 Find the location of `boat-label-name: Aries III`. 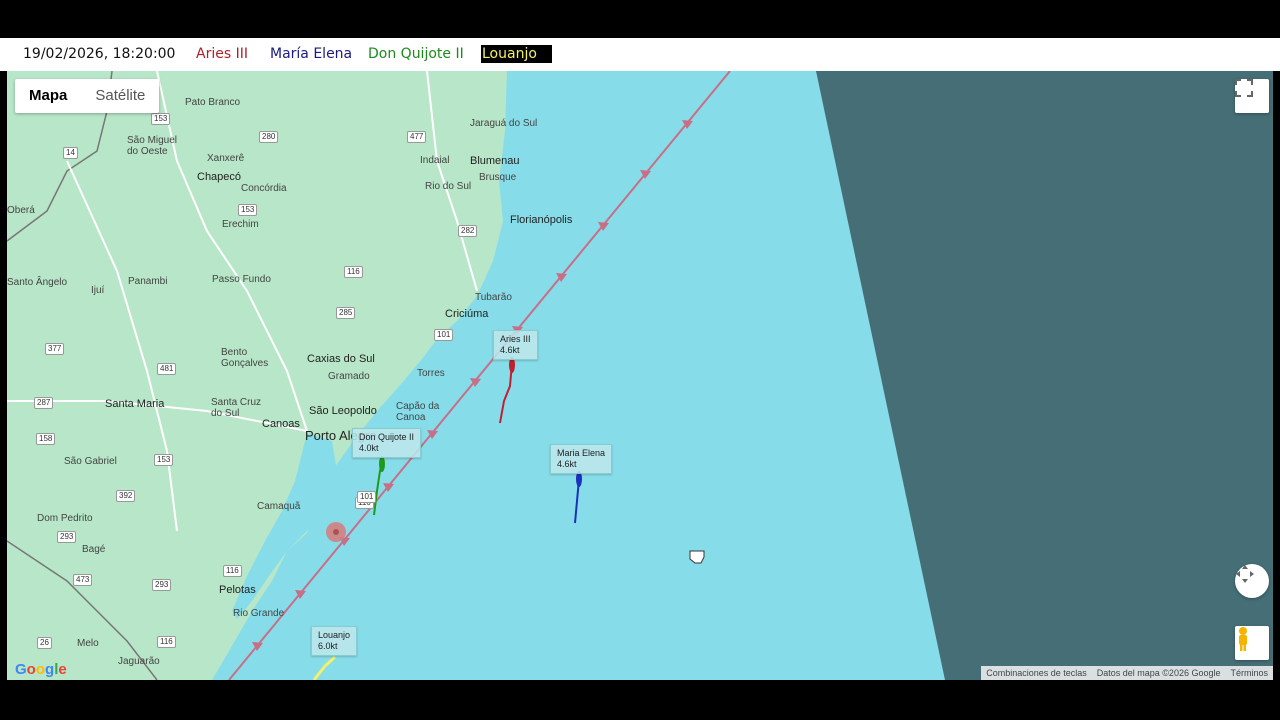

boat-label-name: Aries III is located at coordinates (515, 339).